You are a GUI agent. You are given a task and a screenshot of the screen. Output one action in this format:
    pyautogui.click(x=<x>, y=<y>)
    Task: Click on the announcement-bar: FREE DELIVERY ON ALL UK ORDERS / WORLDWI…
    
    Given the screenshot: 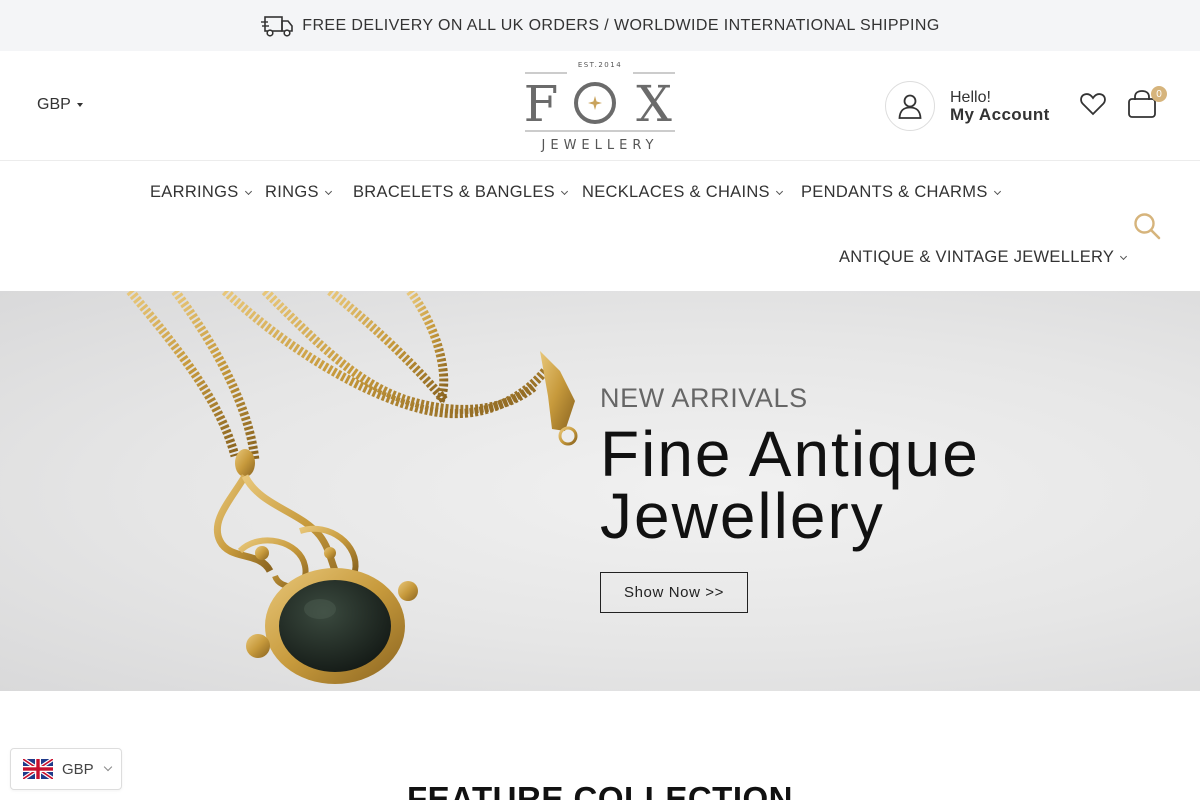 What is the action you would take?
    pyautogui.click(x=600, y=25)
    